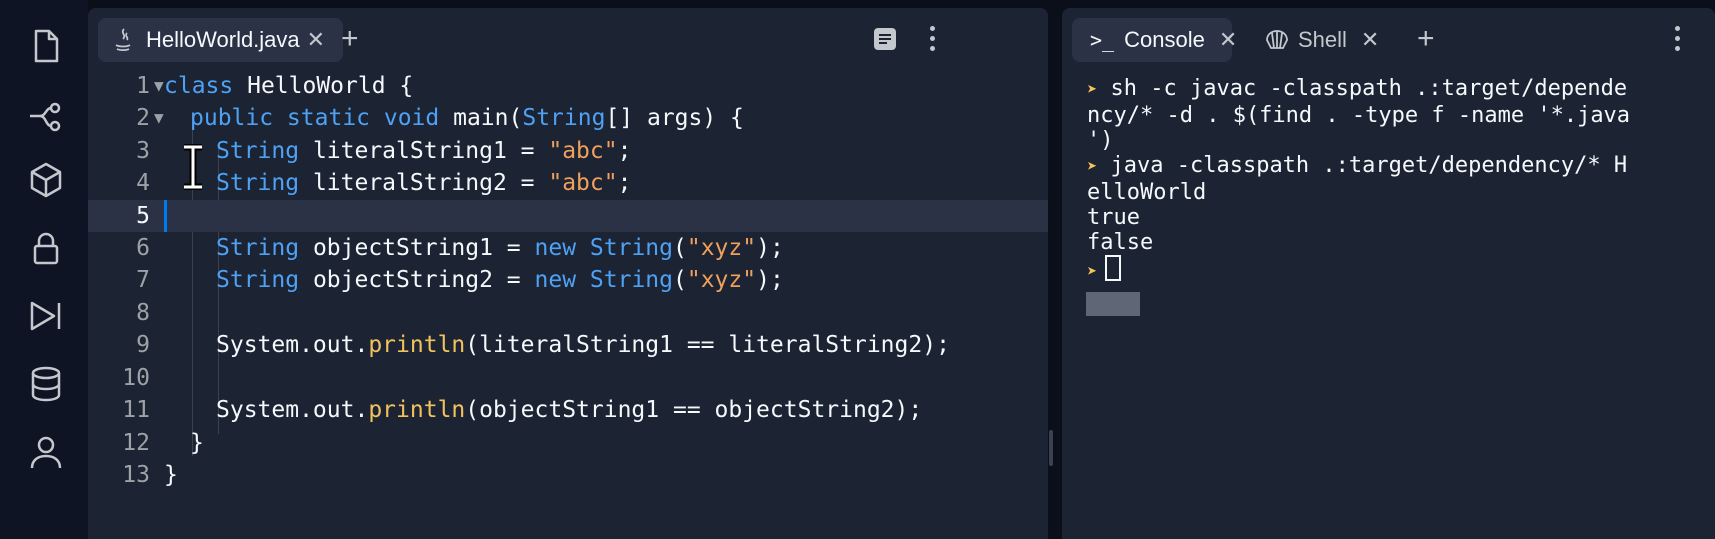  I want to click on console-more-icon, so click(1678, 41).